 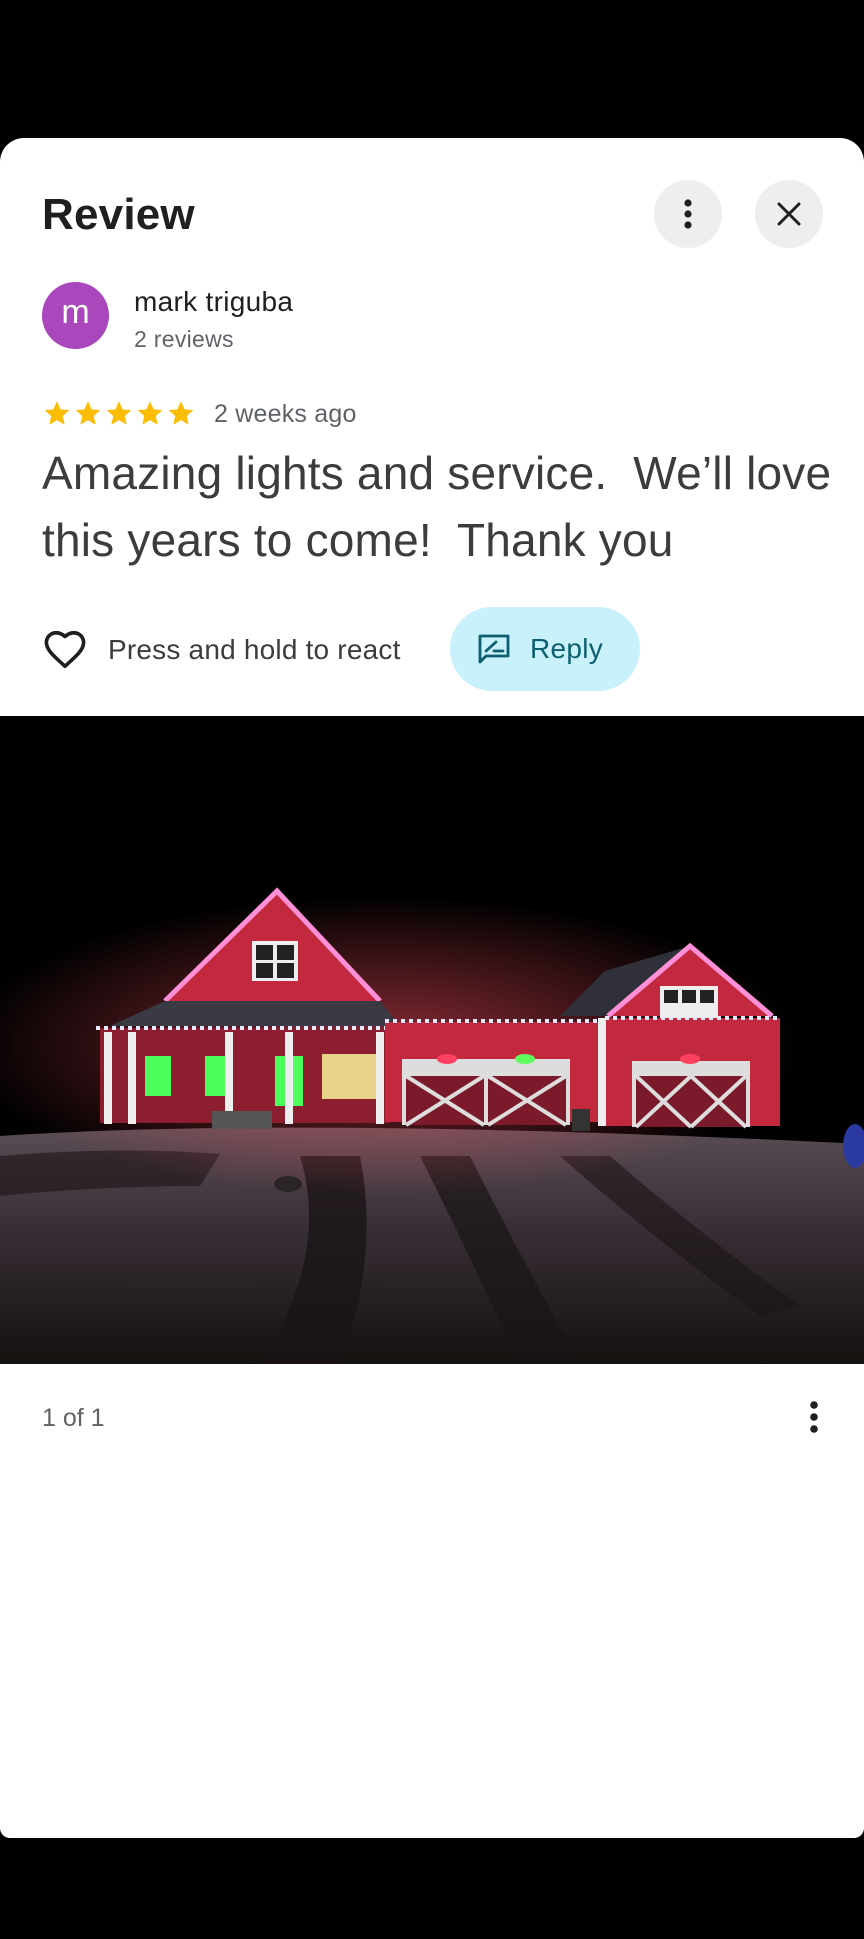 I want to click on avatar: m, so click(x=75, y=315).